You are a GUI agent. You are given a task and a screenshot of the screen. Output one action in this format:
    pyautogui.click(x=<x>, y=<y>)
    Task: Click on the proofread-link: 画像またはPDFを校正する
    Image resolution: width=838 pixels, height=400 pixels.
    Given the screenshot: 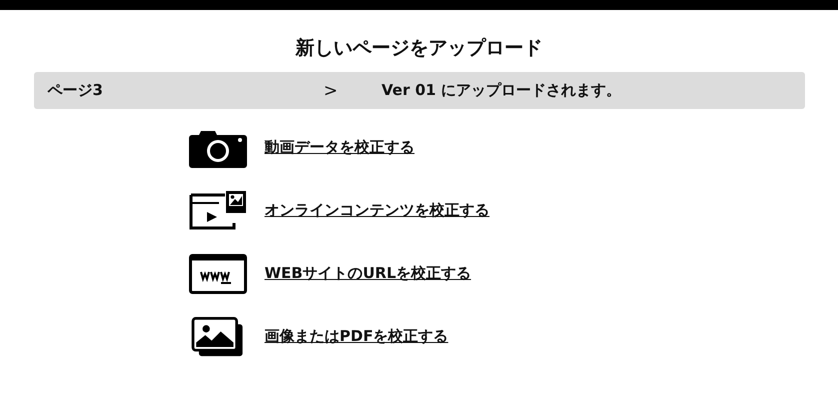 What is the action you would take?
    pyautogui.click(x=356, y=336)
    